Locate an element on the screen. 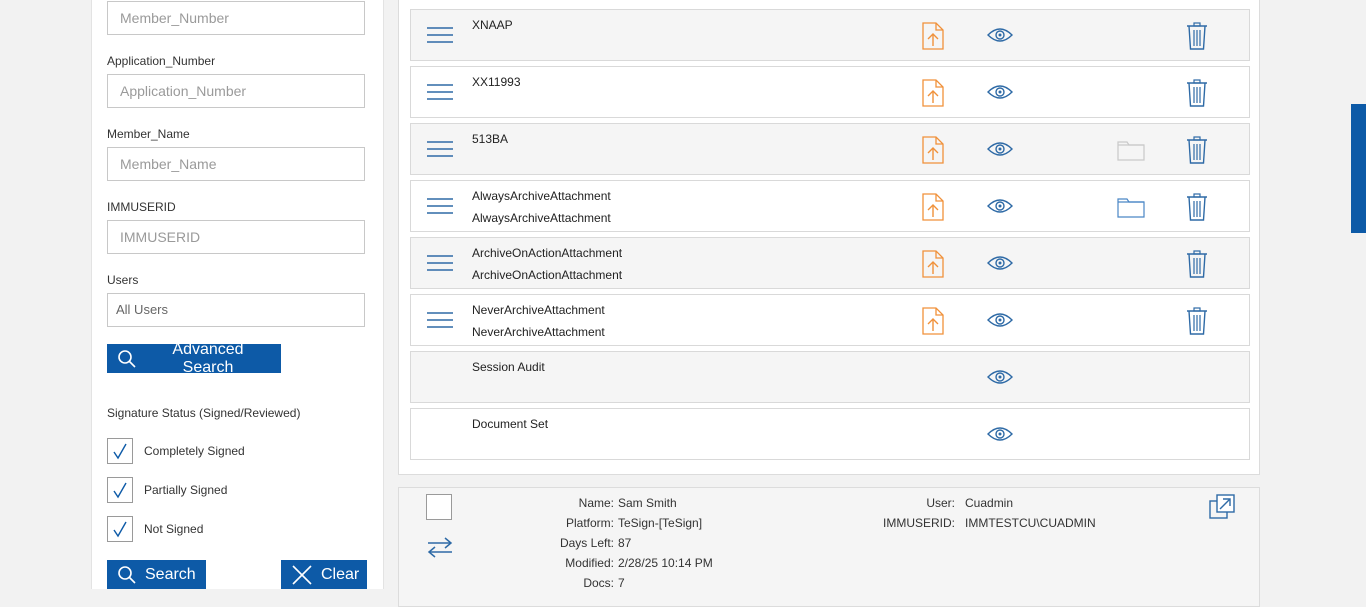  immuserid-key: IMMUSERID: is located at coordinates (919, 523).